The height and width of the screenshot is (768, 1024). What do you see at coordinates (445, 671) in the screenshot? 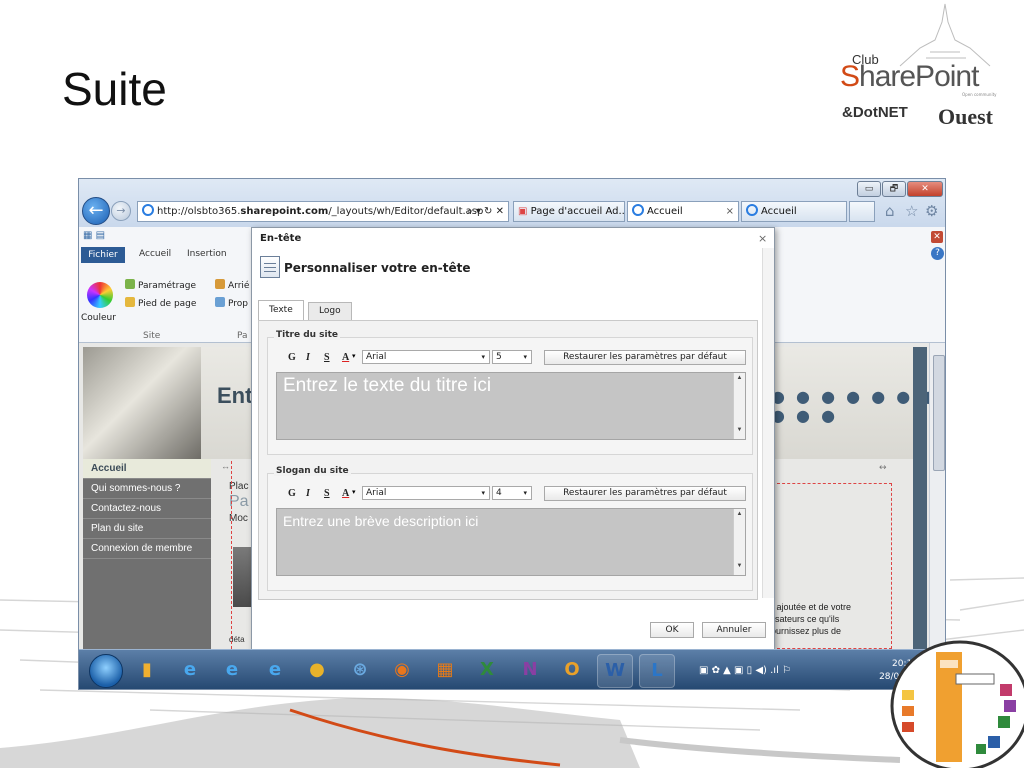
I see `sharepoint-designer-icon: ▦` at bounding box center [445, 671].